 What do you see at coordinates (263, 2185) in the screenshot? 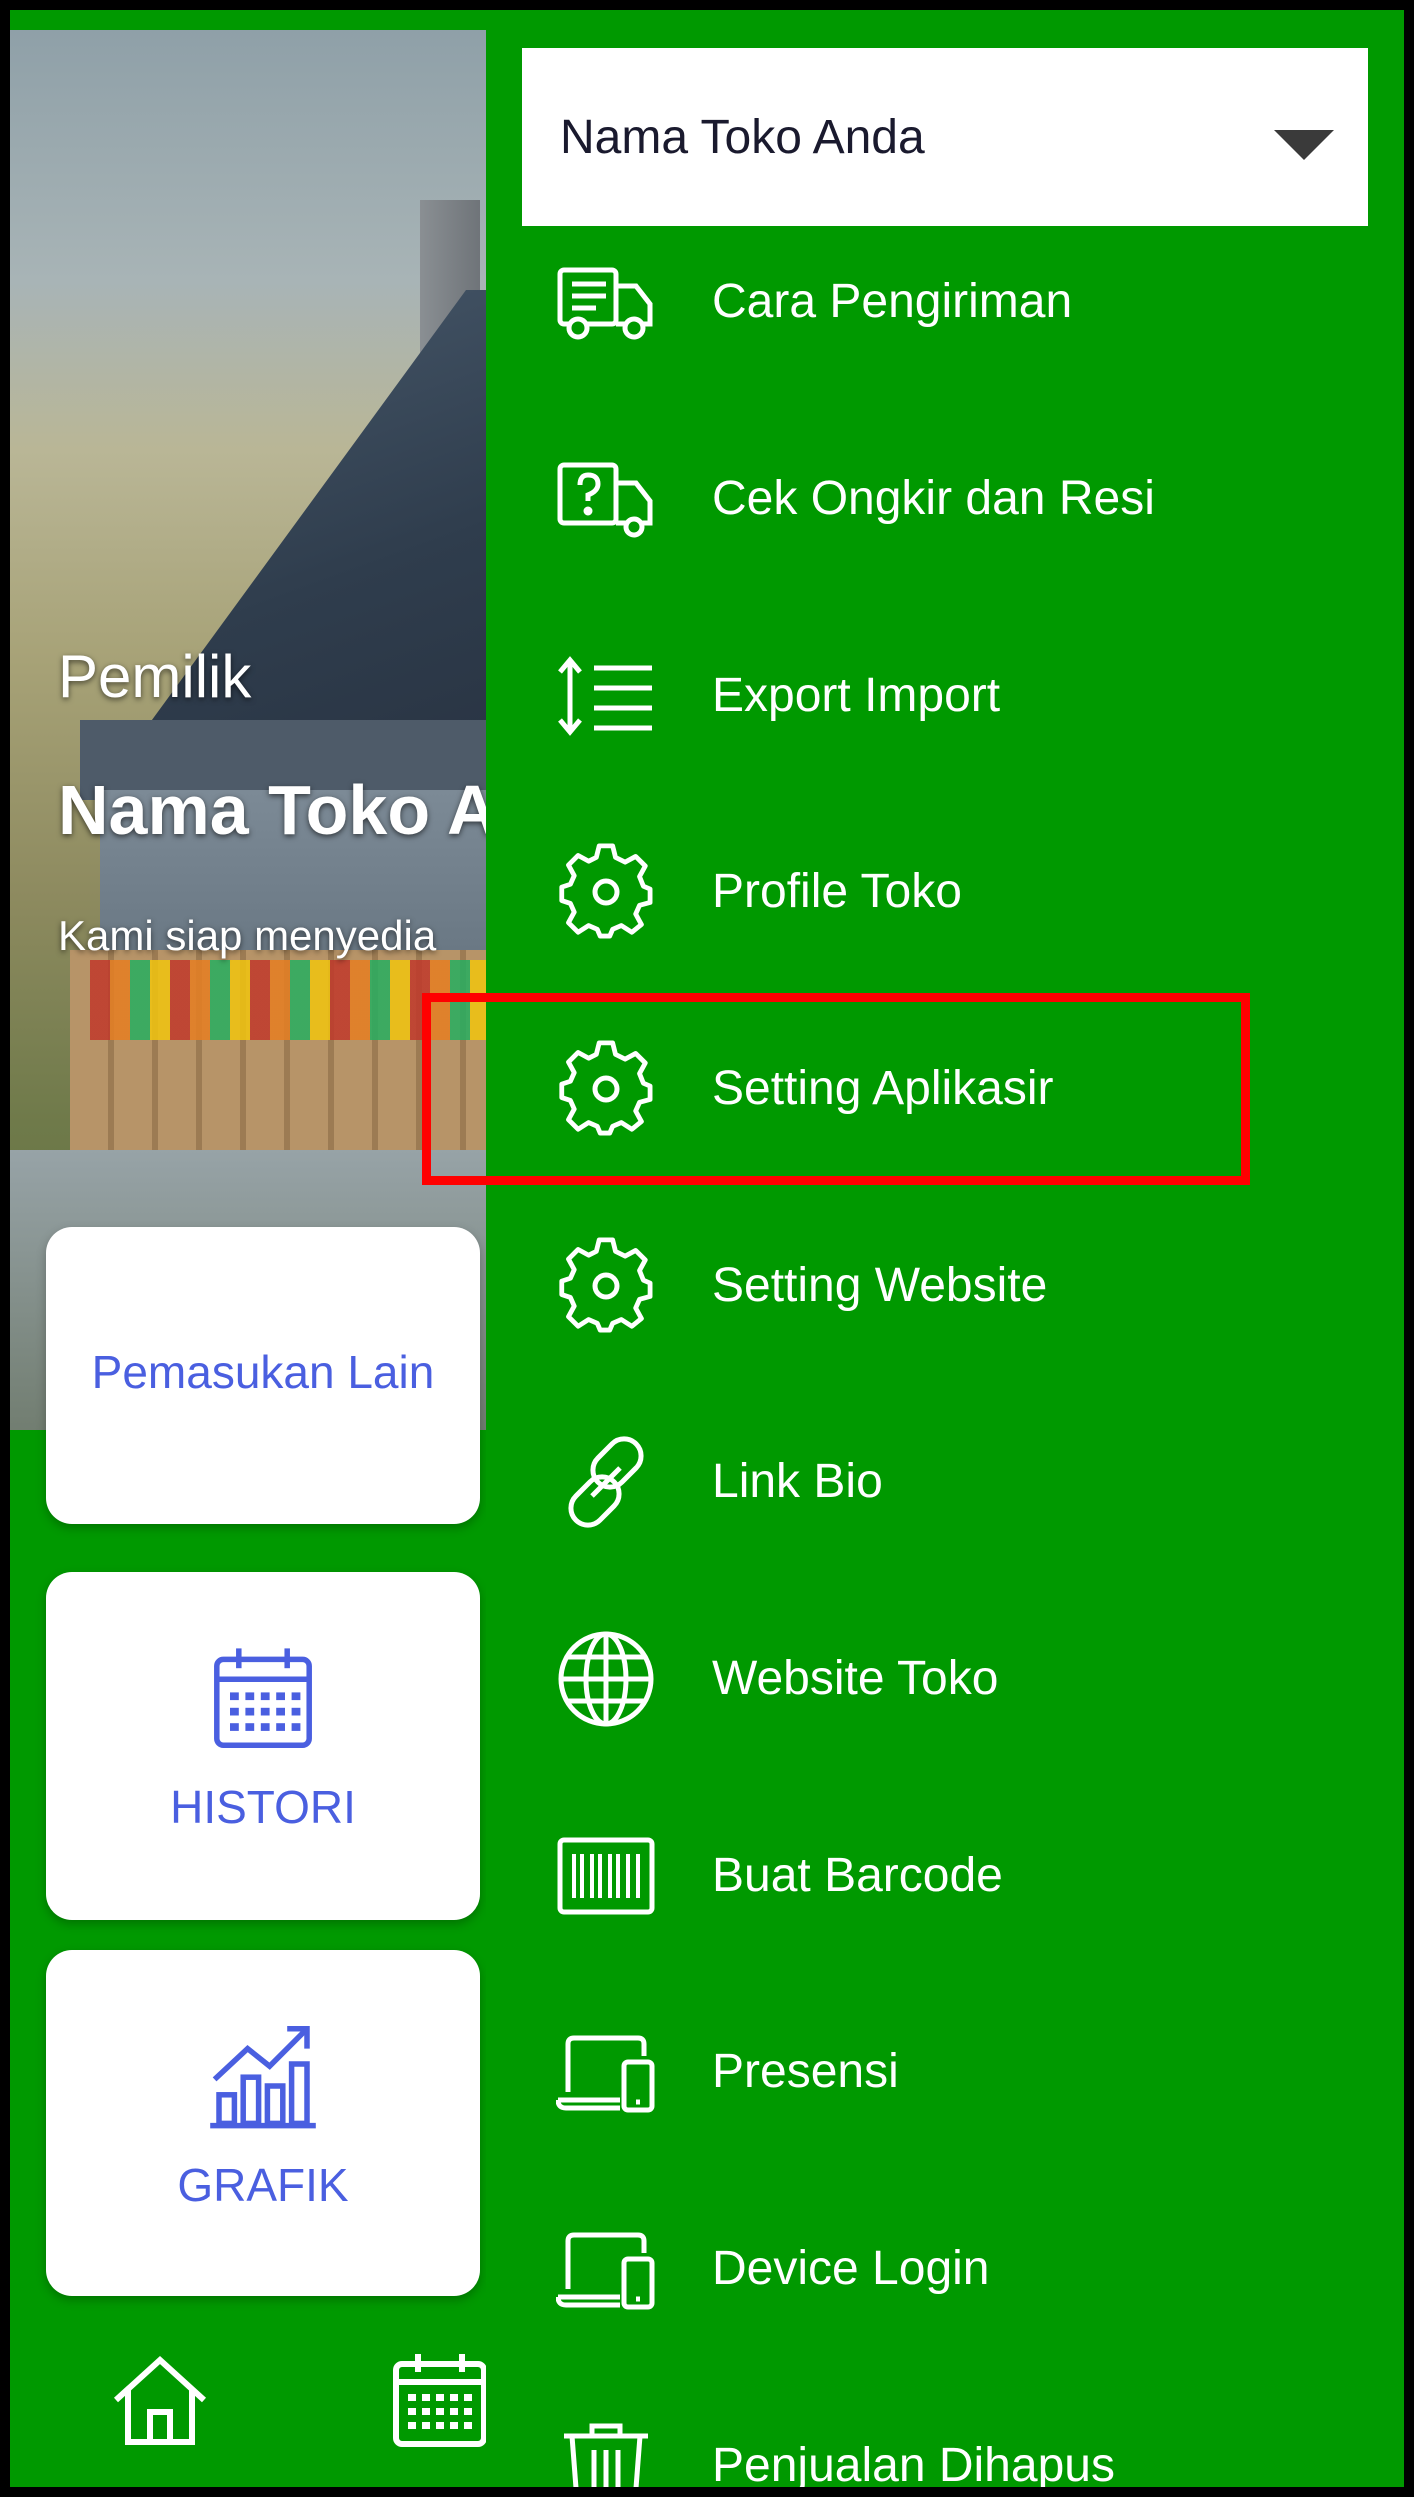
I see `chart-card-label: GRAFIK` at bounding box center [263, 2185].